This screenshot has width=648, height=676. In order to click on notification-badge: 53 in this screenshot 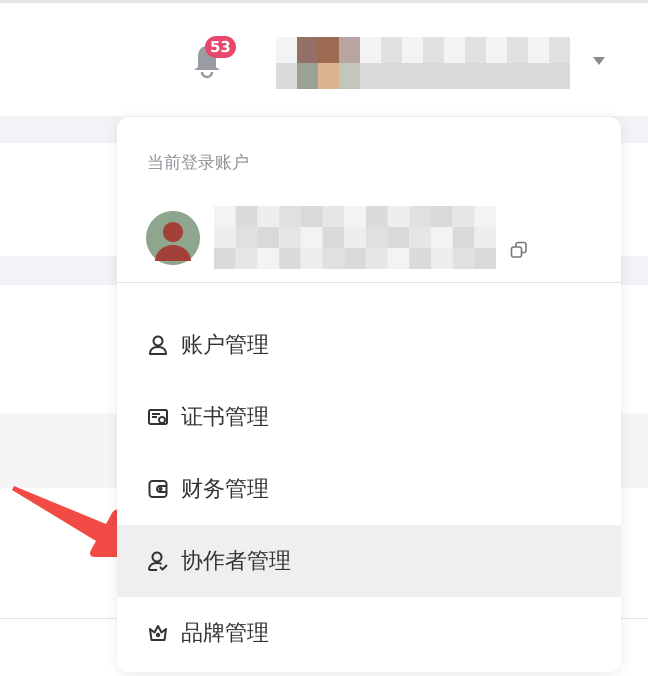, I will do `click(220, 47)`.